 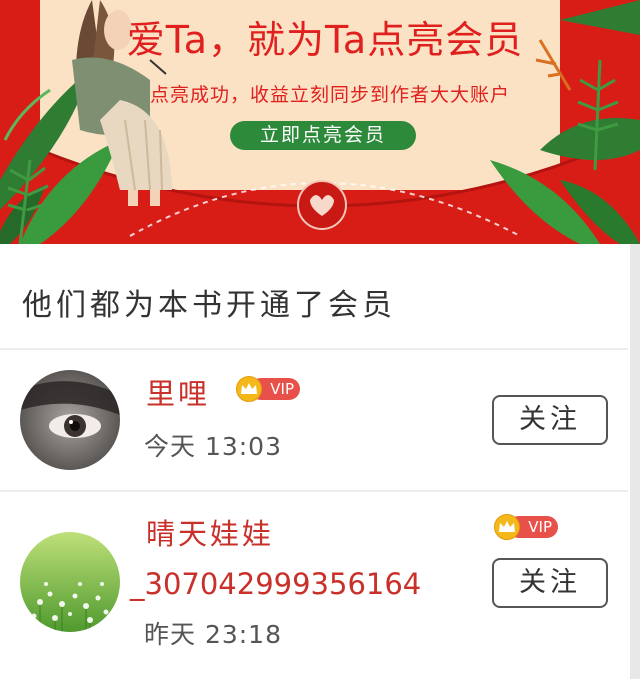 What do you see at coordinates (323, 135) in the screenshot?
I see `activate-membership-button: 立即点亮会员` at bounding box center [323, 135].